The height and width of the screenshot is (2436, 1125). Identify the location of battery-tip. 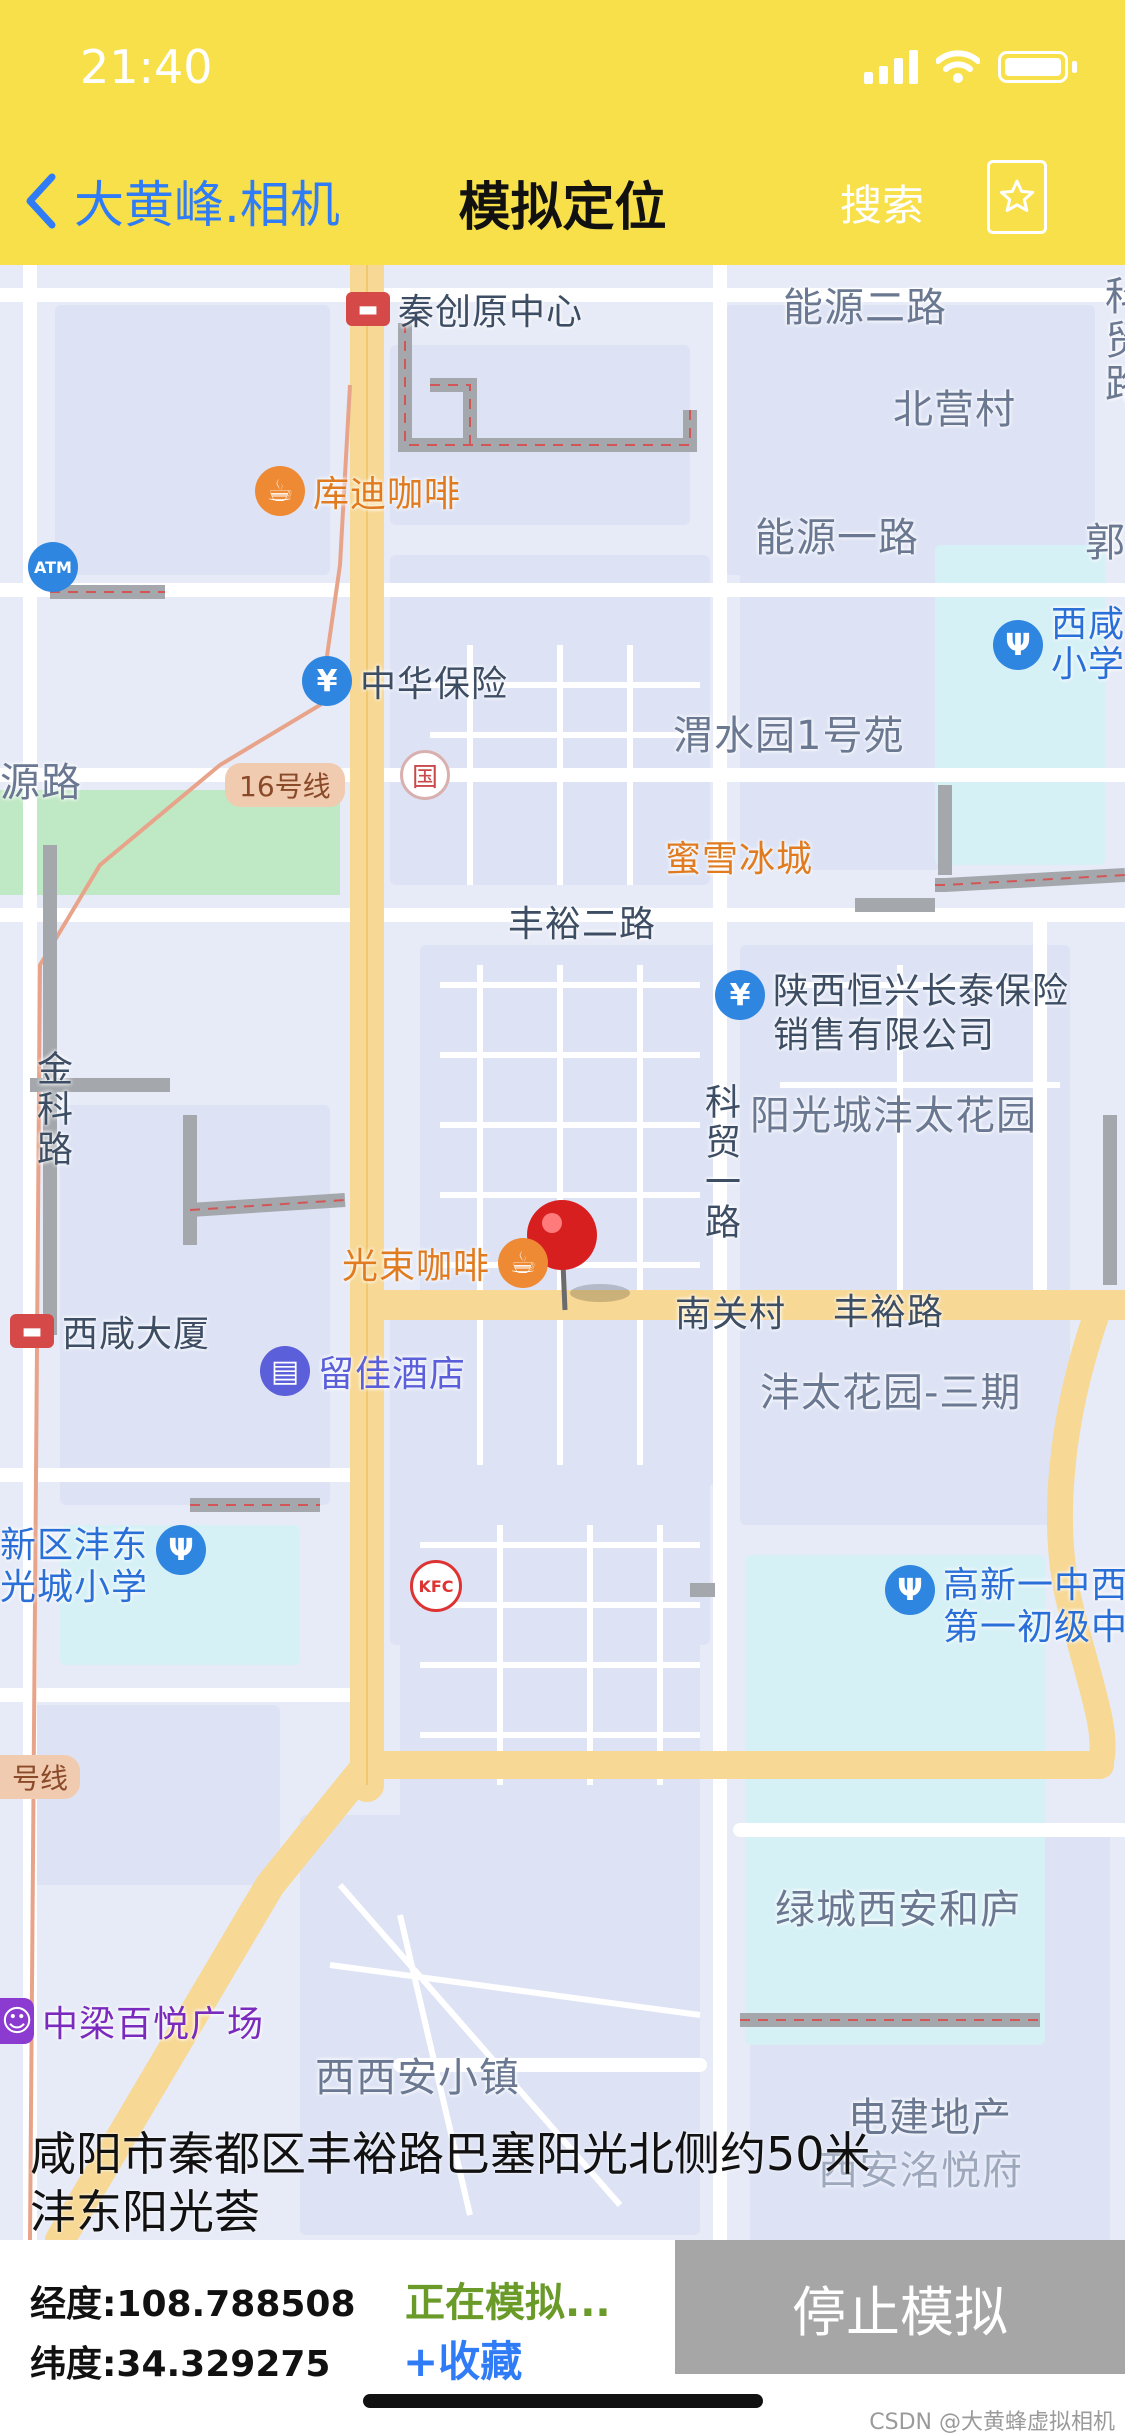
(1074, 67).